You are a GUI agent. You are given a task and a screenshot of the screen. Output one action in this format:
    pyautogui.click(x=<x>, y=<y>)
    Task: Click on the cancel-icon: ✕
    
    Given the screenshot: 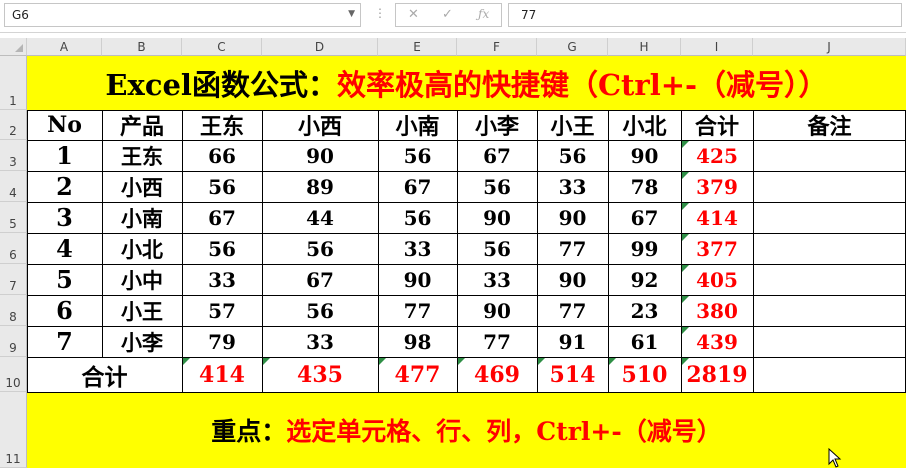 What is the action you would take?
    pyautogui.click(x=413, y=14)
    